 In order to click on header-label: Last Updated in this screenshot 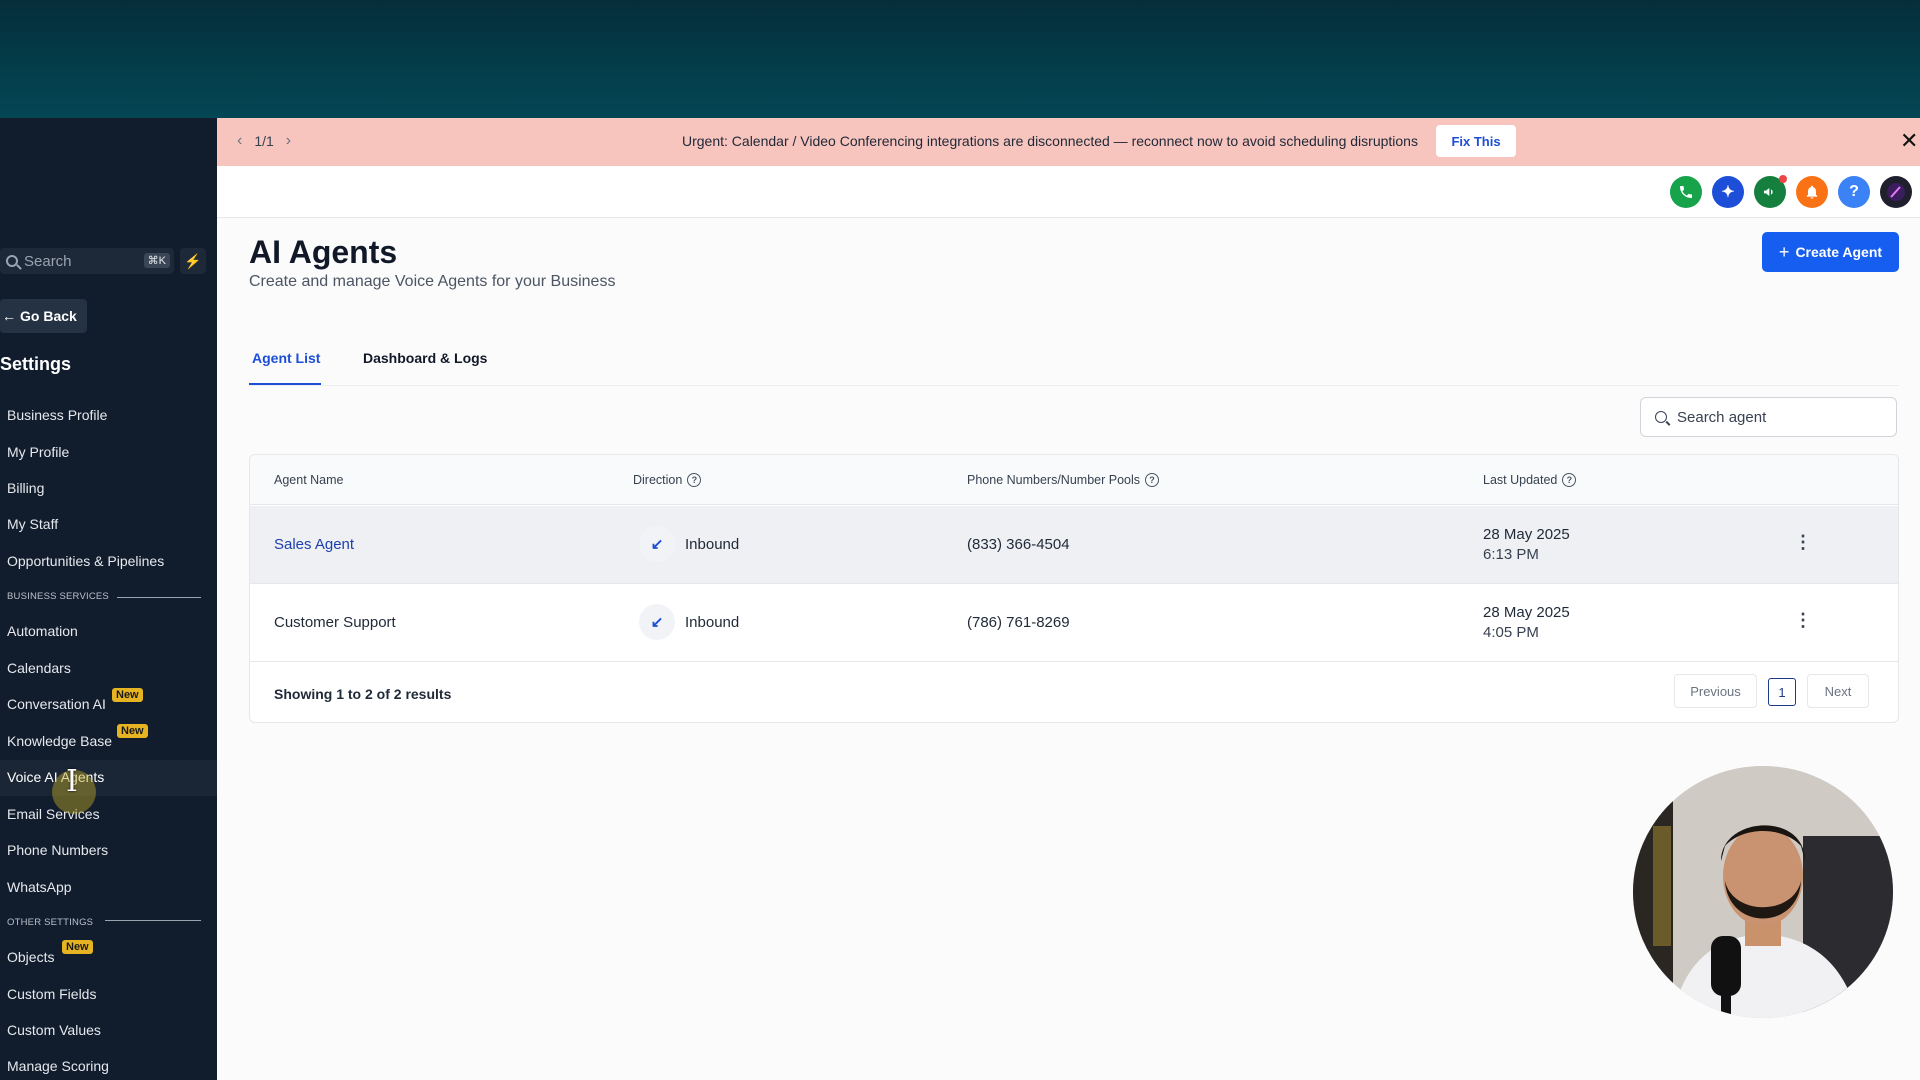, I will do `click(1520, 480)`.